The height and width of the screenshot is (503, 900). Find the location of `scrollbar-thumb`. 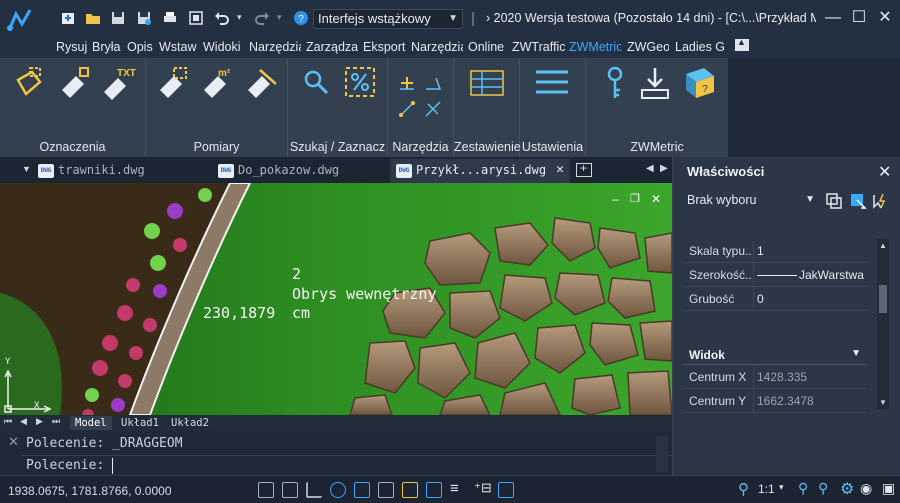

scrollbar-thumb is located at coordinates (883, 299).